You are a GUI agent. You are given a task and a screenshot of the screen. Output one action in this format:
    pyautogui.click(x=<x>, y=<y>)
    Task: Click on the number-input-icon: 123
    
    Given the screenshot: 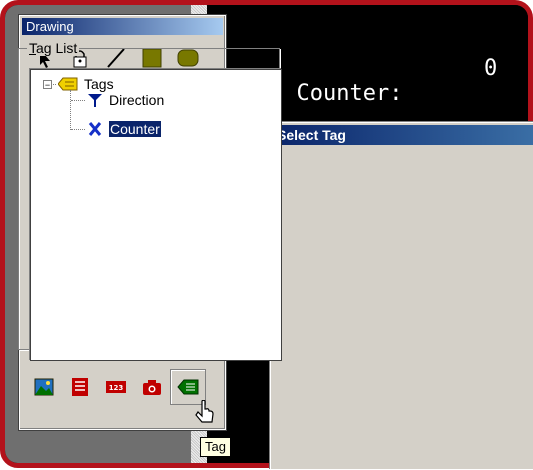 What is the action you would take?
    pyautogui.click(x=116, y=386)
    